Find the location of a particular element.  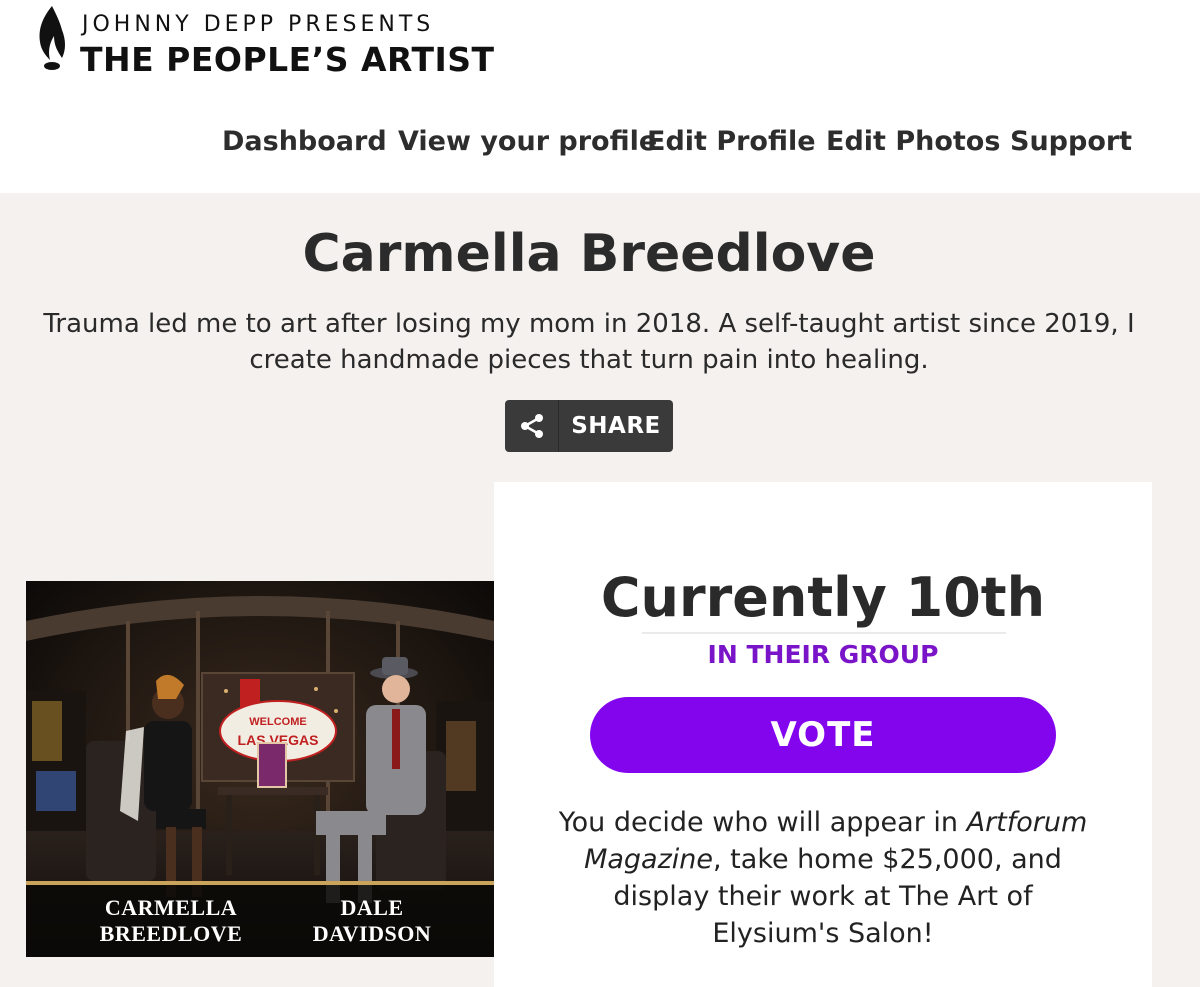

share-icon is located at coordinates (532, 426).